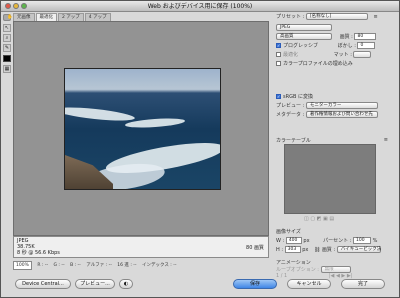 This screenshot has height=298, width=400. Describe the element at coordinates (324, 54) in the screenshot. I see `optimized-row: 最適化 マット :` at that location.